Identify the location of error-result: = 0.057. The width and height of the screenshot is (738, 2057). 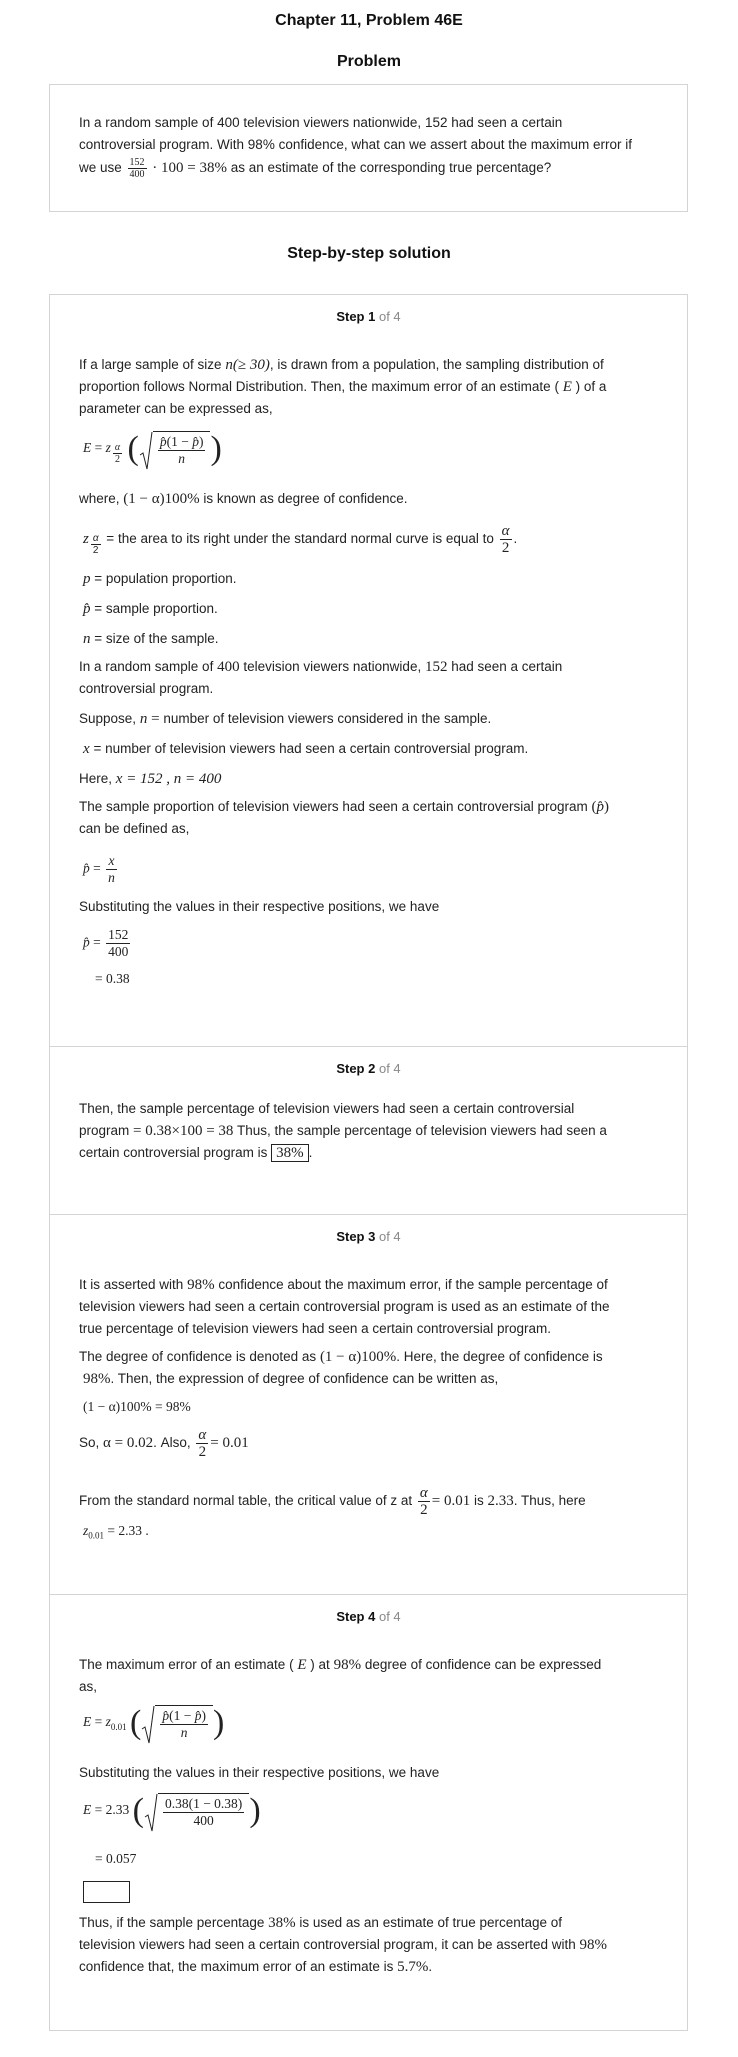
(116, 1858).